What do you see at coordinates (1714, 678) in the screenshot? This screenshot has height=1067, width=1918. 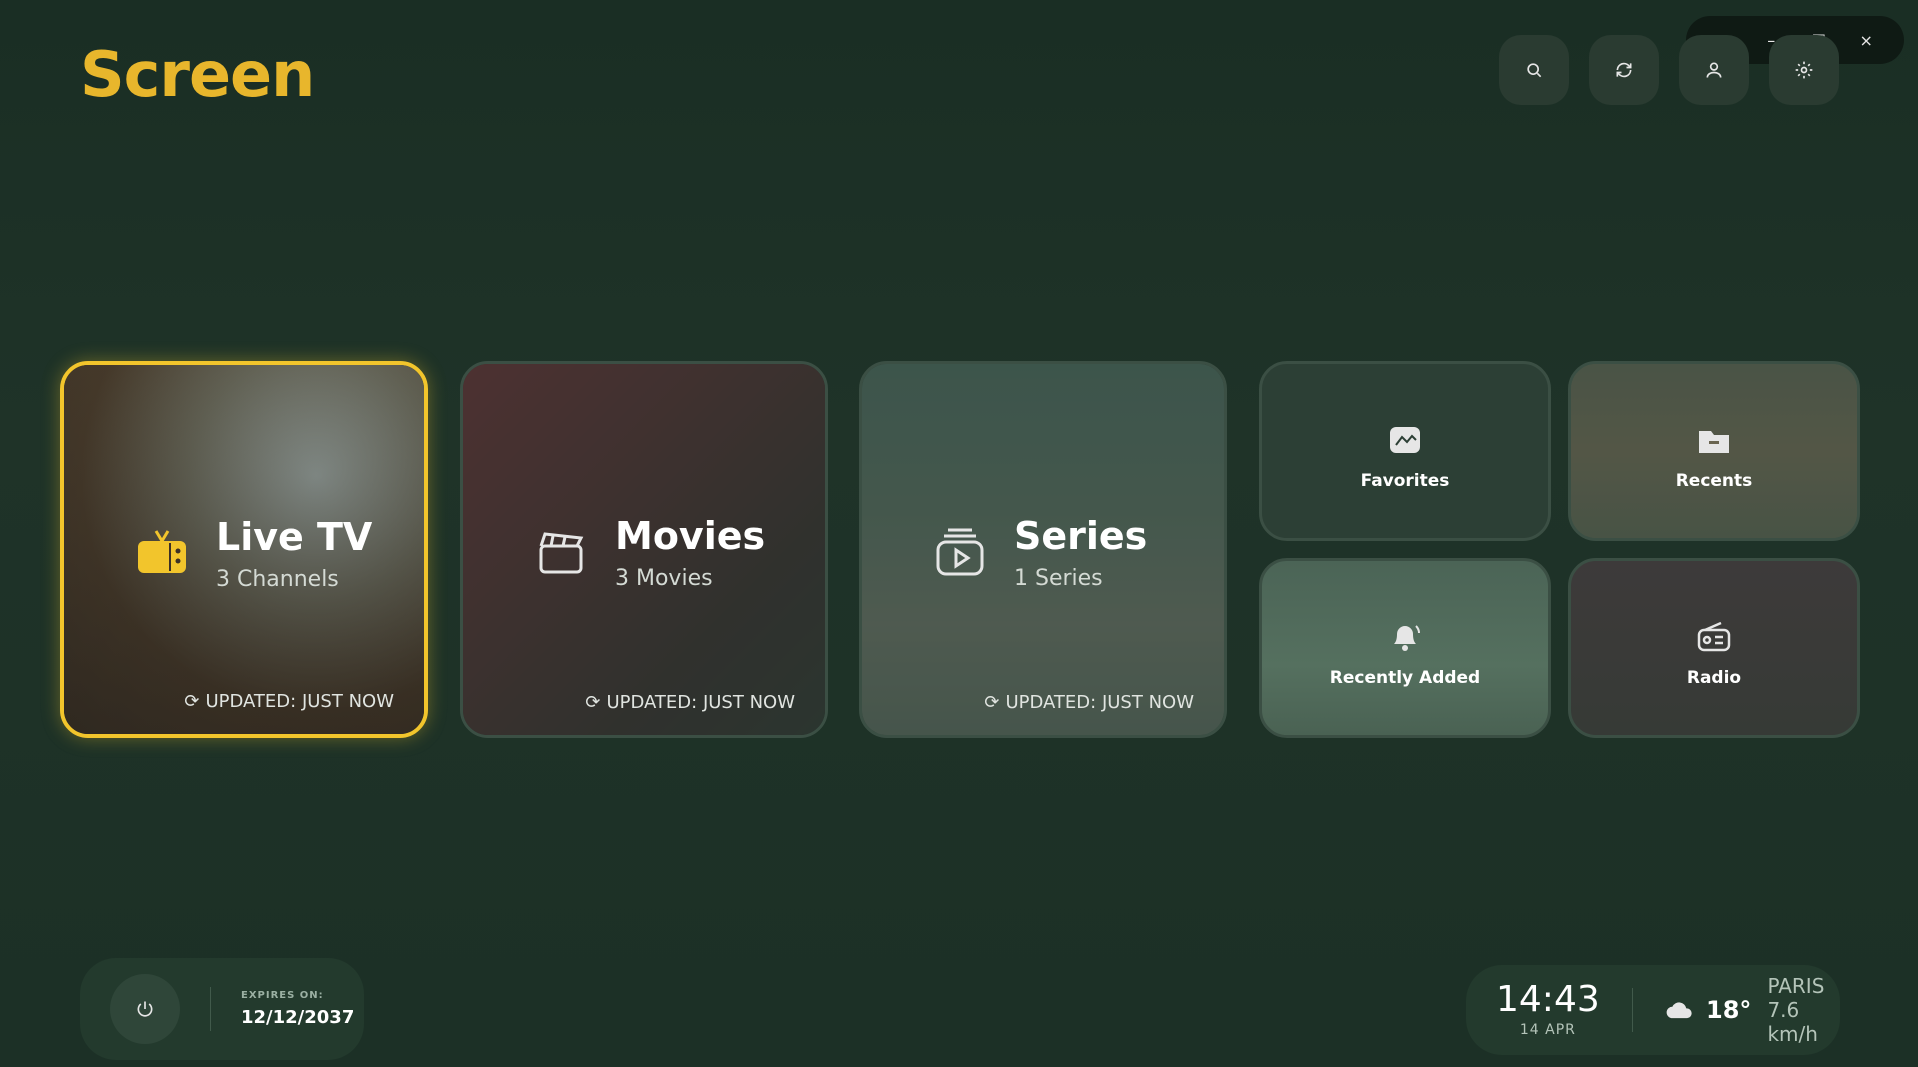 I see `radio-label: Radio` at bounding box center [1714, 678].